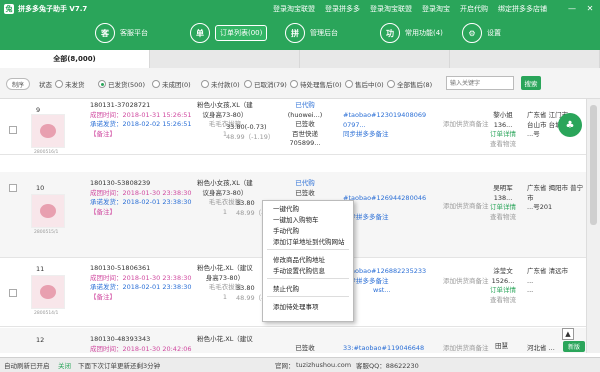  Describe the element at coordinates (568, 334) in the screenshot. I see `scroll-top-icon: ▲` at that location.